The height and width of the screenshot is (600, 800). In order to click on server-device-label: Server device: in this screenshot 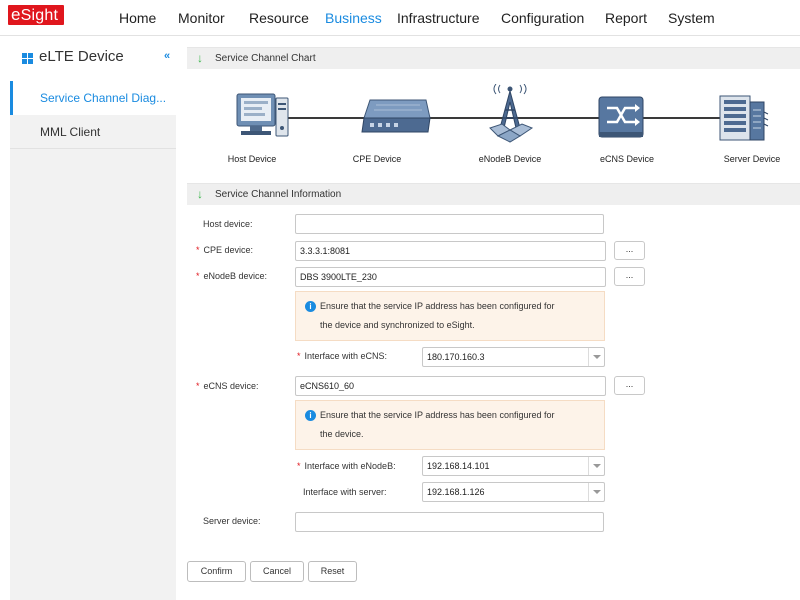, I will do `click(232, 521)`.